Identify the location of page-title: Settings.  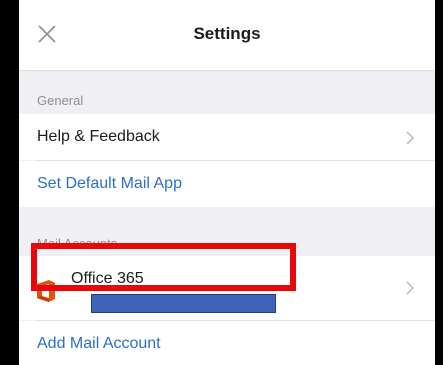
(227, 33).